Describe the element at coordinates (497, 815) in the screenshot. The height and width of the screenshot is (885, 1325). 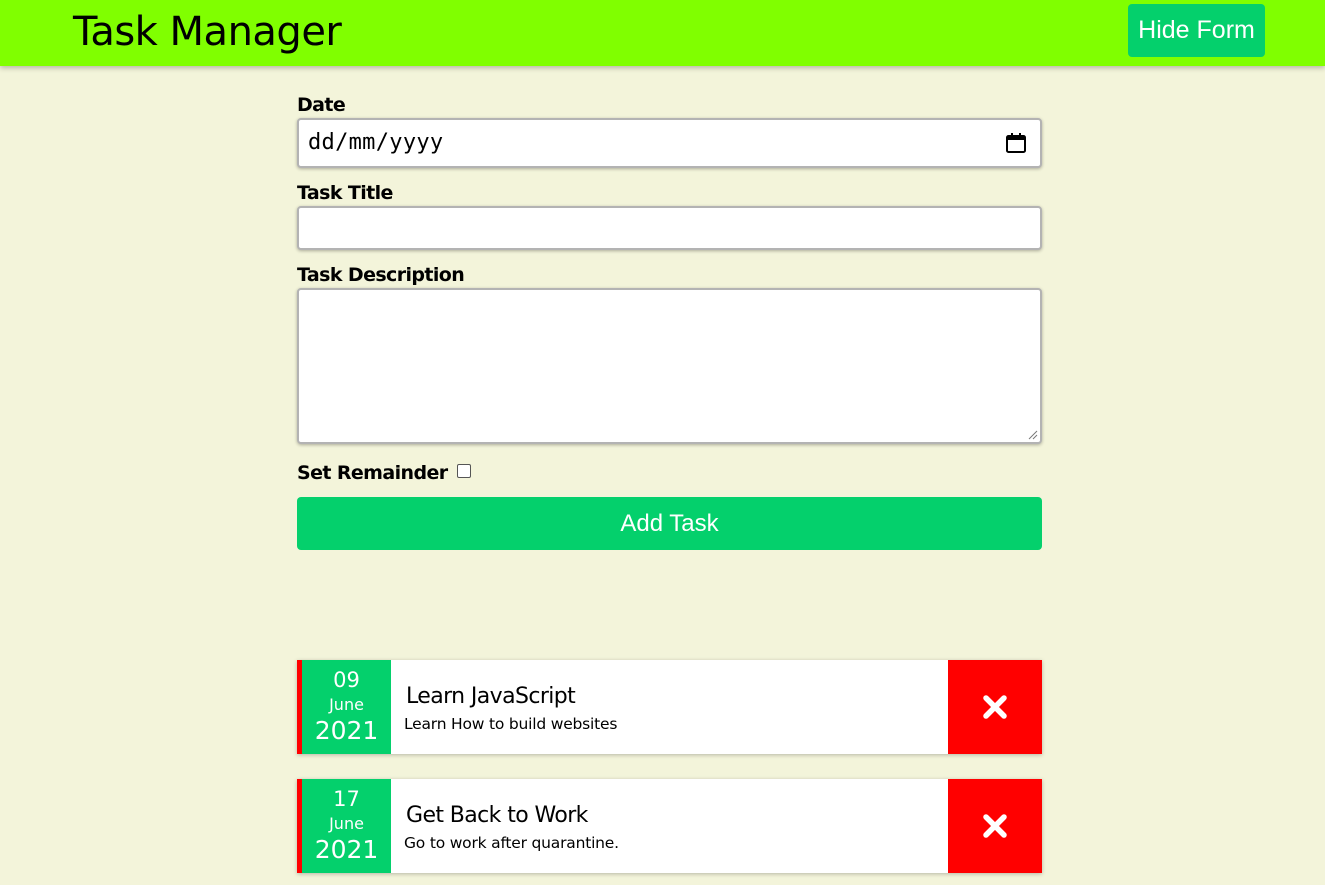
I see `task-title: Get Back to Work` at that location.